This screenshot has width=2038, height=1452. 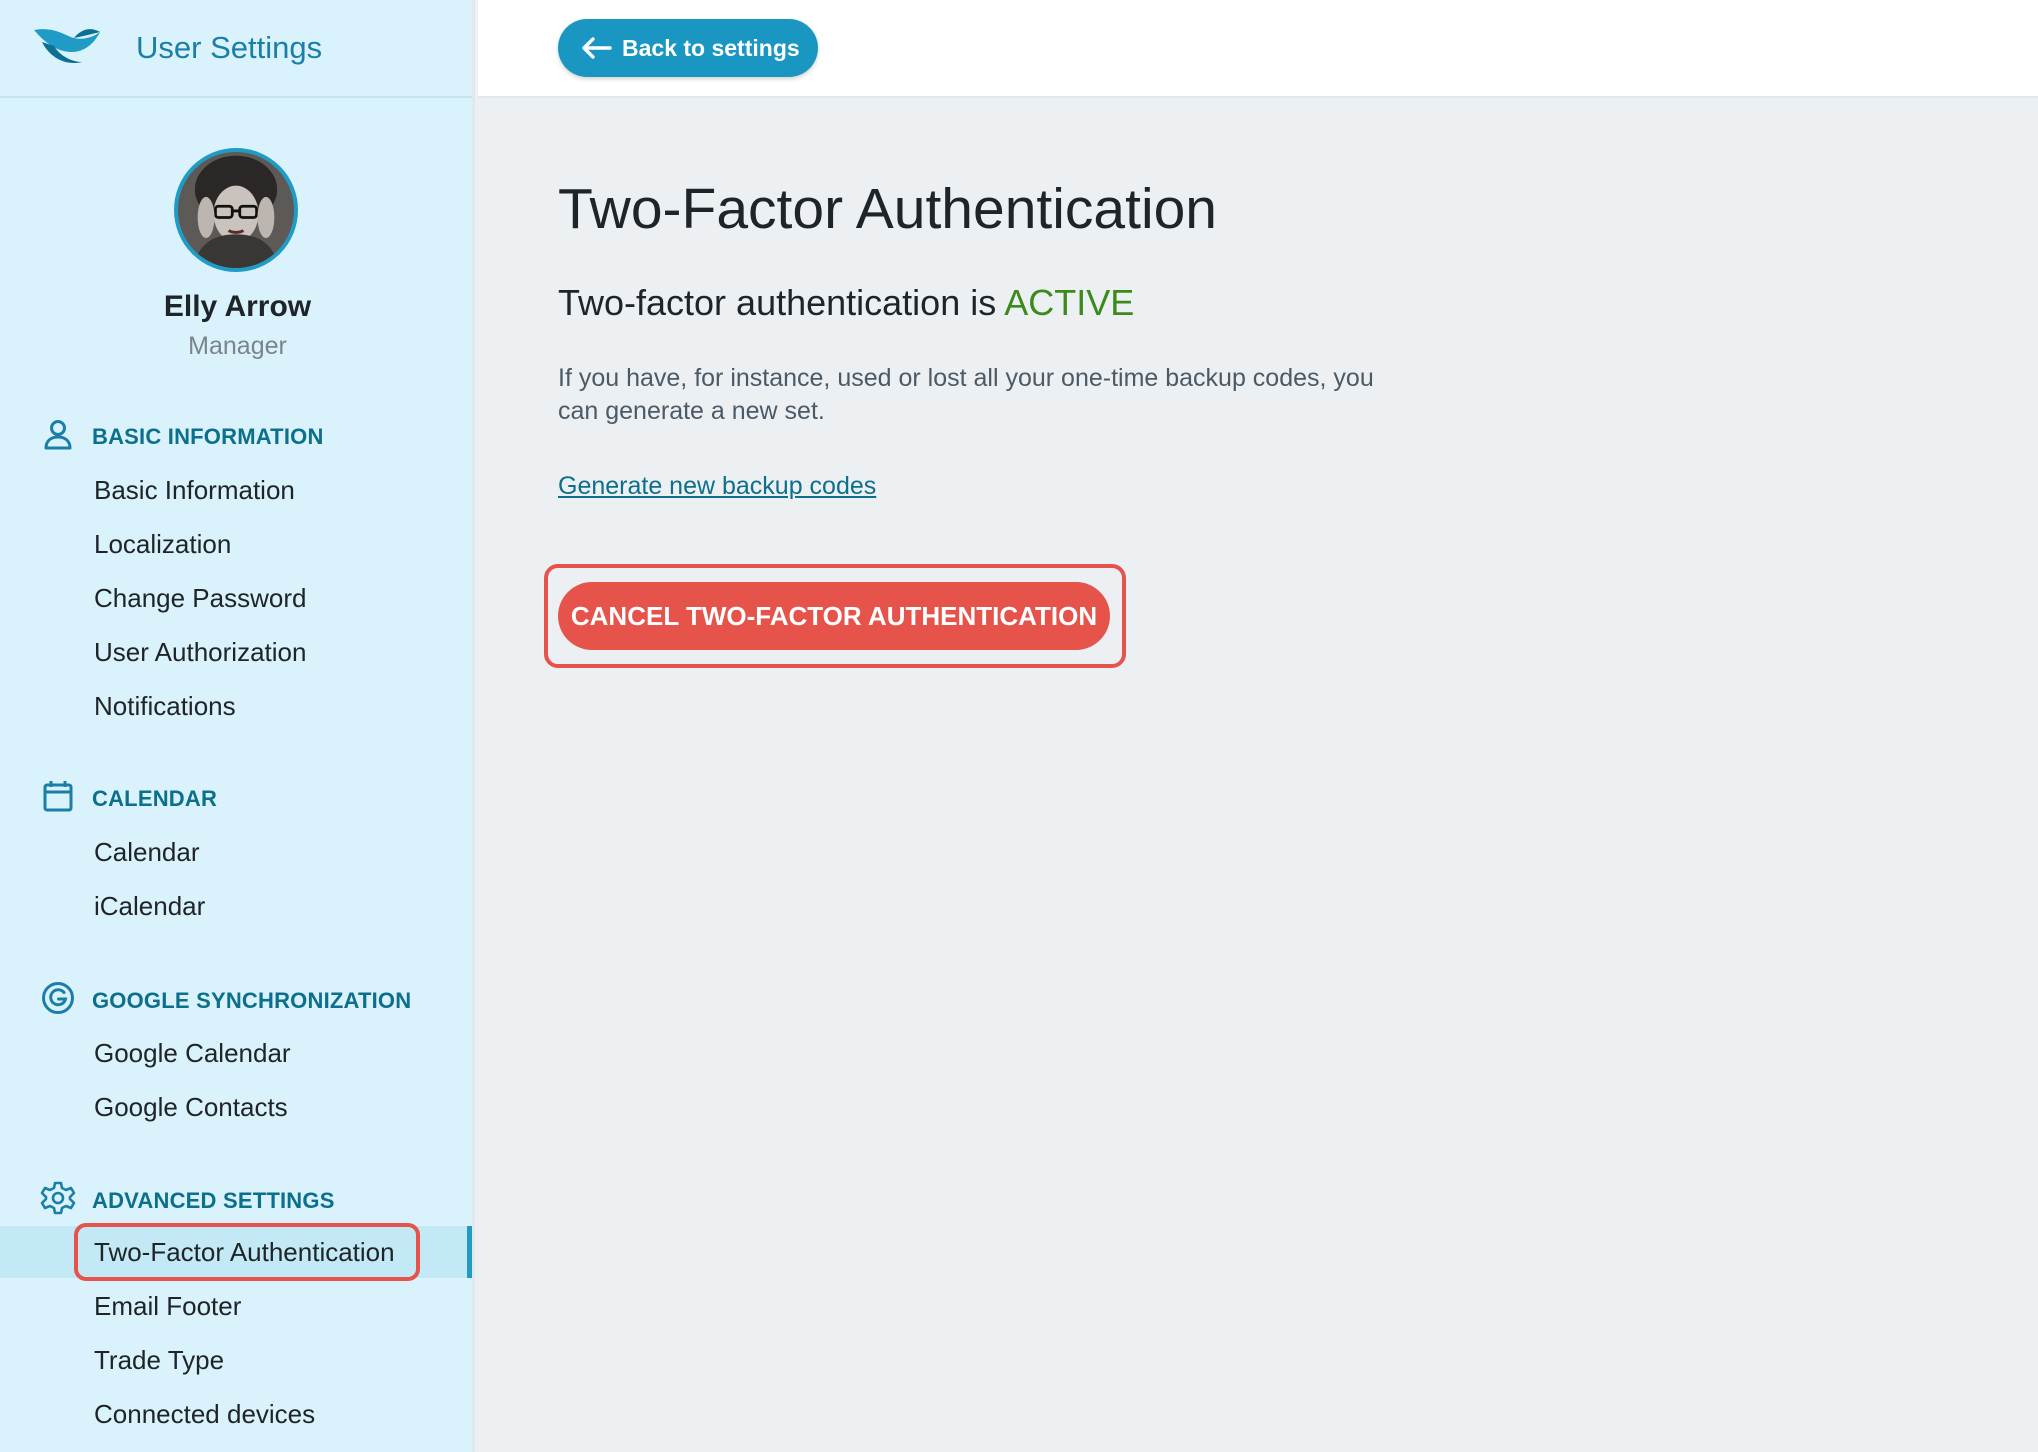 I want to click on section-heading: BASIC INFORMATION, so click(x=208, y=436).